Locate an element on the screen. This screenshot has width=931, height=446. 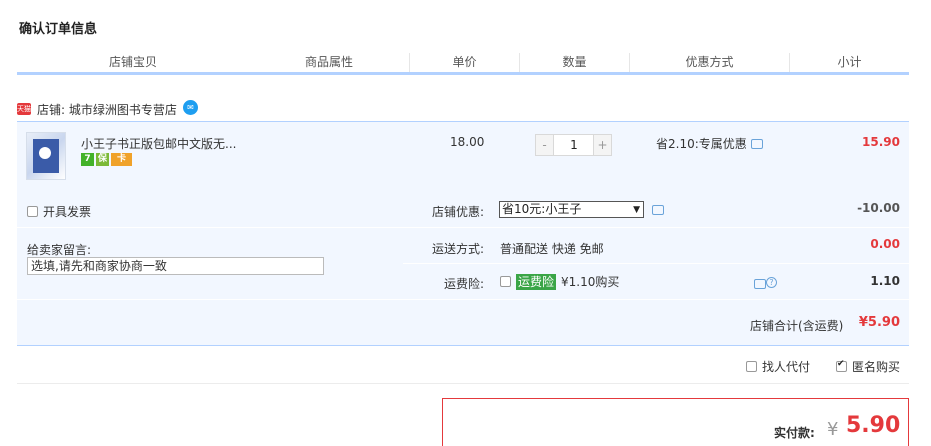
memo-input: 选填,请先和商家协商一致 is located at coordinates (175, 266).